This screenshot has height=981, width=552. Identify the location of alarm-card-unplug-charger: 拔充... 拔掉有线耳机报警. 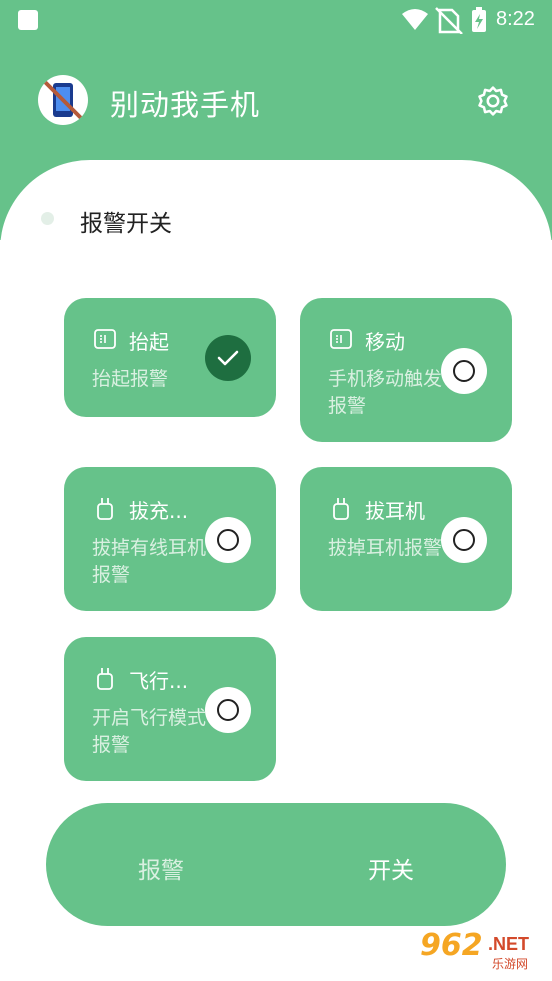
(170, 539).